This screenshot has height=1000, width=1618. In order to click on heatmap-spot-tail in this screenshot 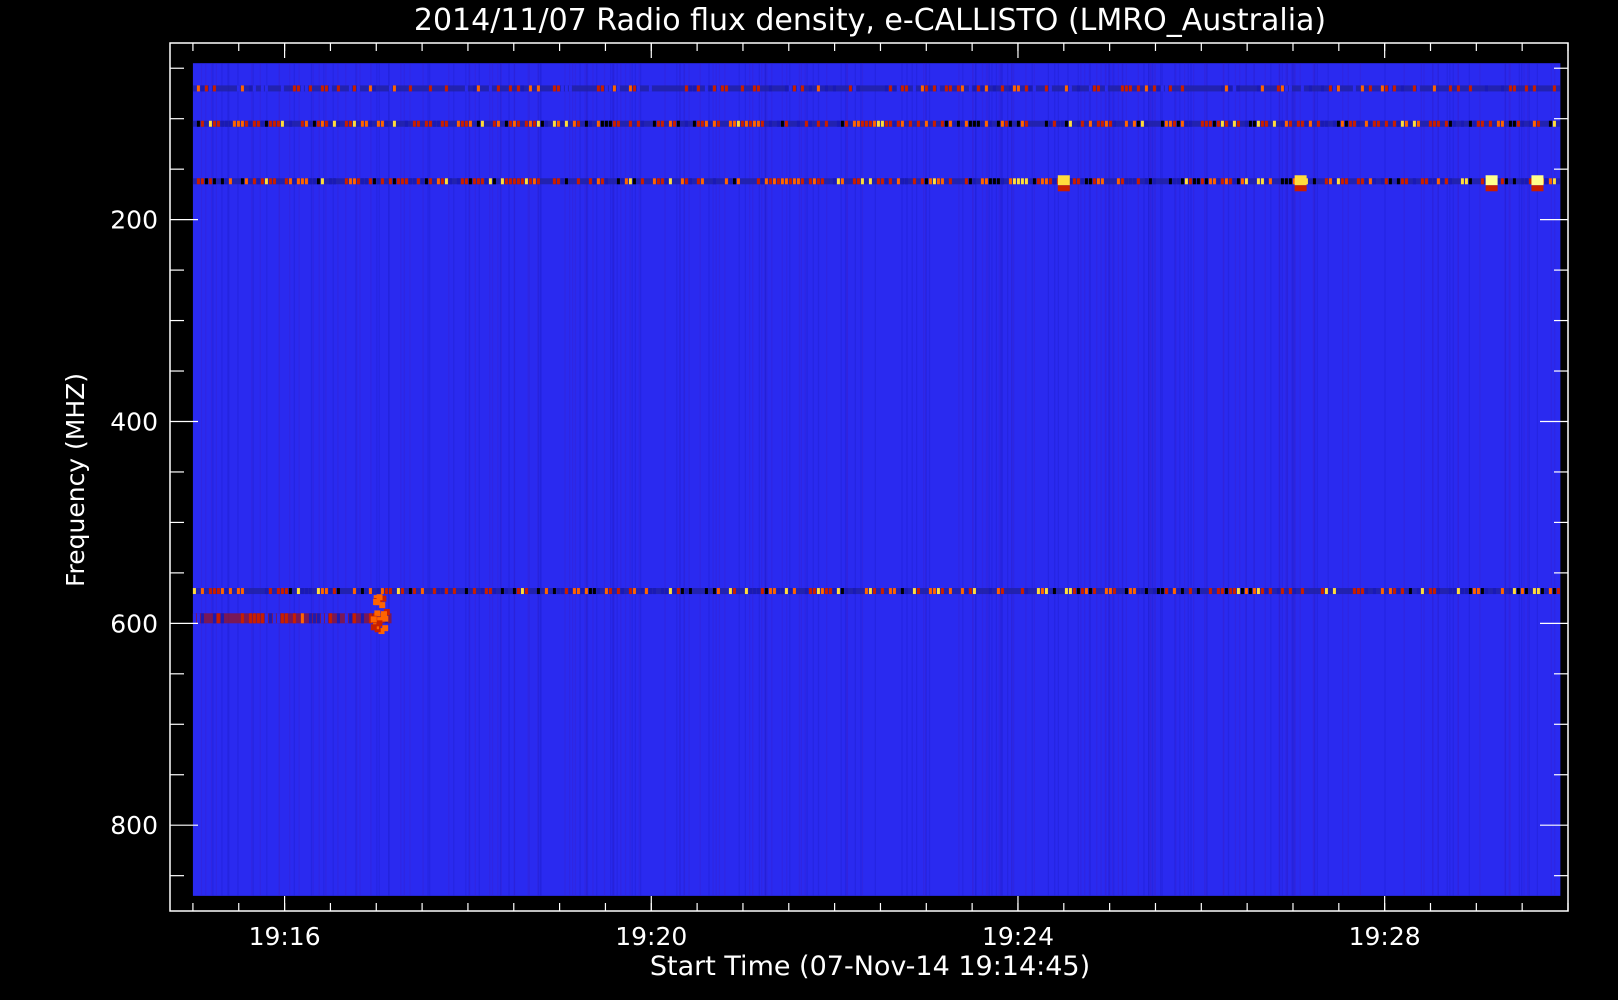, I will do `click(1063, 188)`.